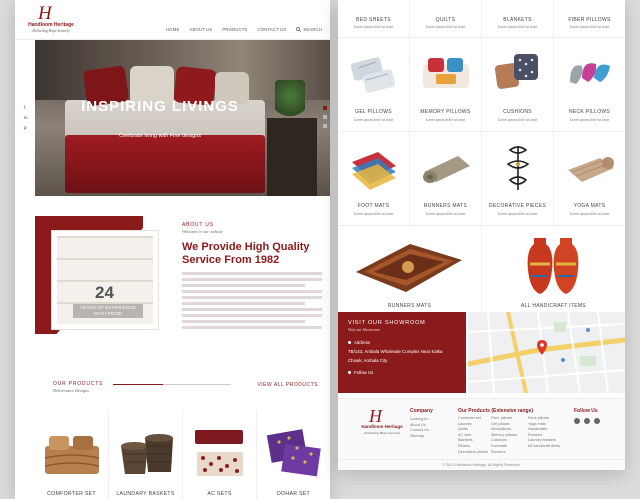  I want to click on handicraft-vase-image, so click(553, 266).